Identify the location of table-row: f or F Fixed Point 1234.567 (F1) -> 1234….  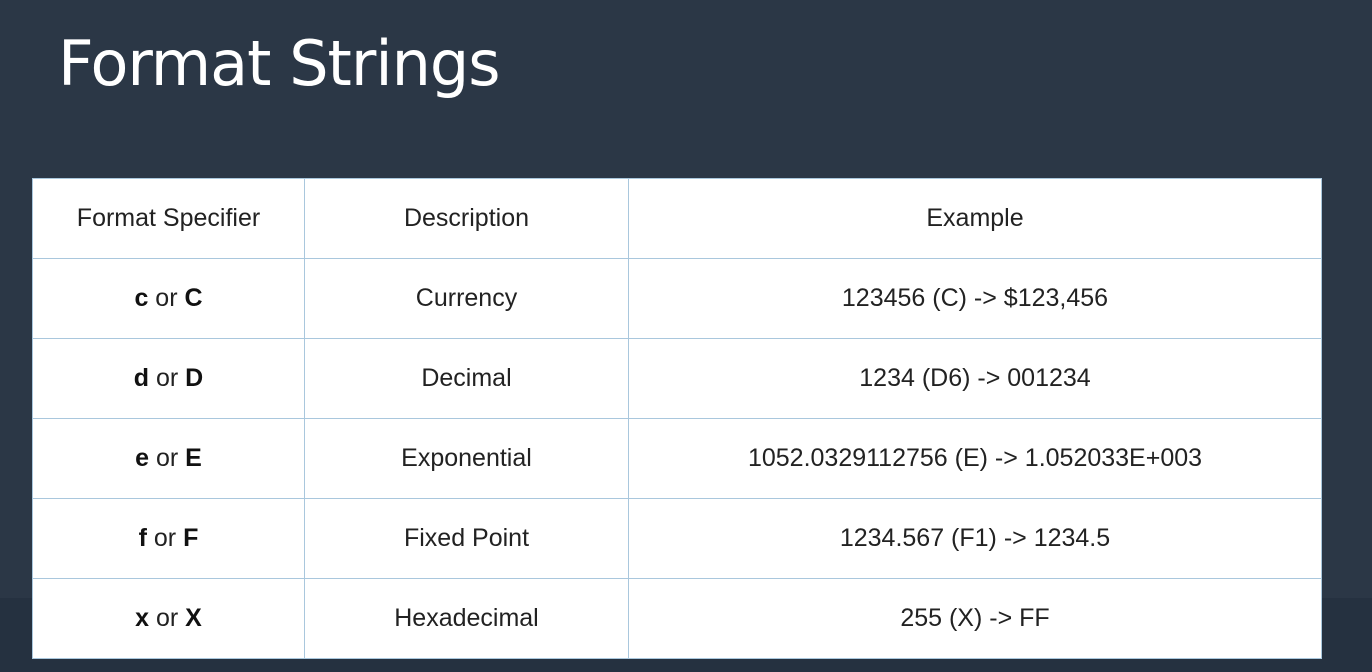
(677, 538).